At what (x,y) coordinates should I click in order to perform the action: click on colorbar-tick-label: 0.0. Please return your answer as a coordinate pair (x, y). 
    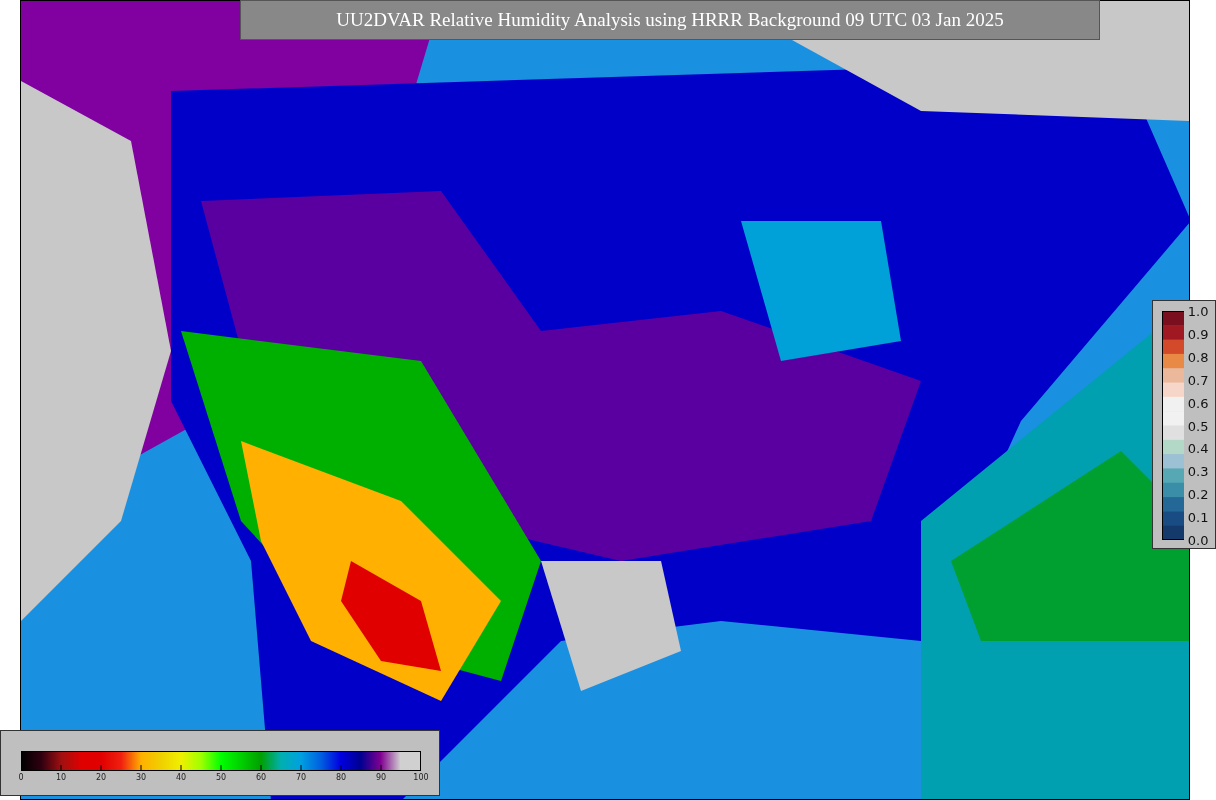
    Looking at the image, I should click on (1198, 540).